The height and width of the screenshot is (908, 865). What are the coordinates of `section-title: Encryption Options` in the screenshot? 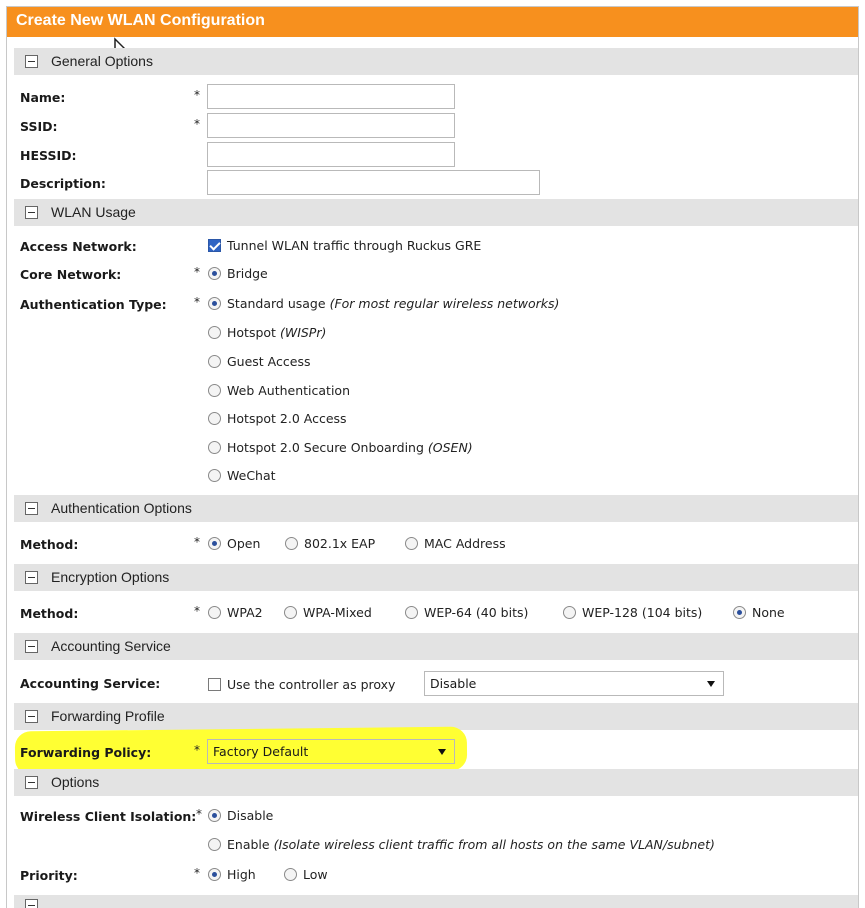 It's located at (110, 577).